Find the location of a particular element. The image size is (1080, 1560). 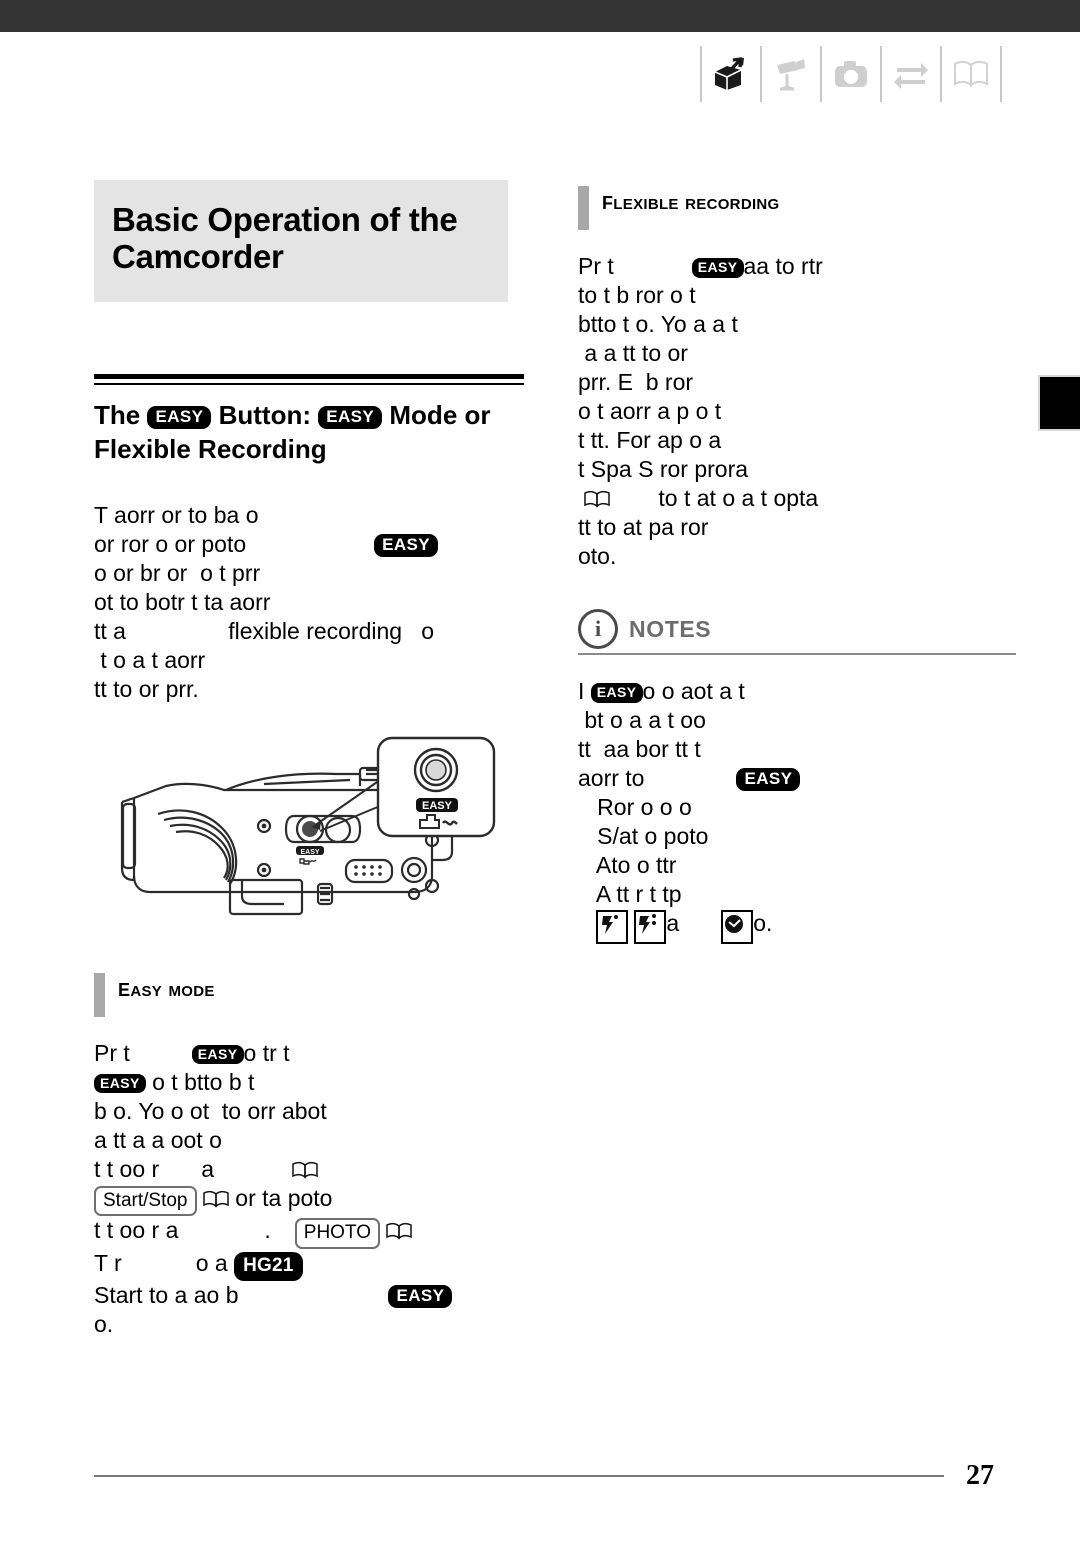

text-line: aorr to EASY is located at coordinates (798, 778).